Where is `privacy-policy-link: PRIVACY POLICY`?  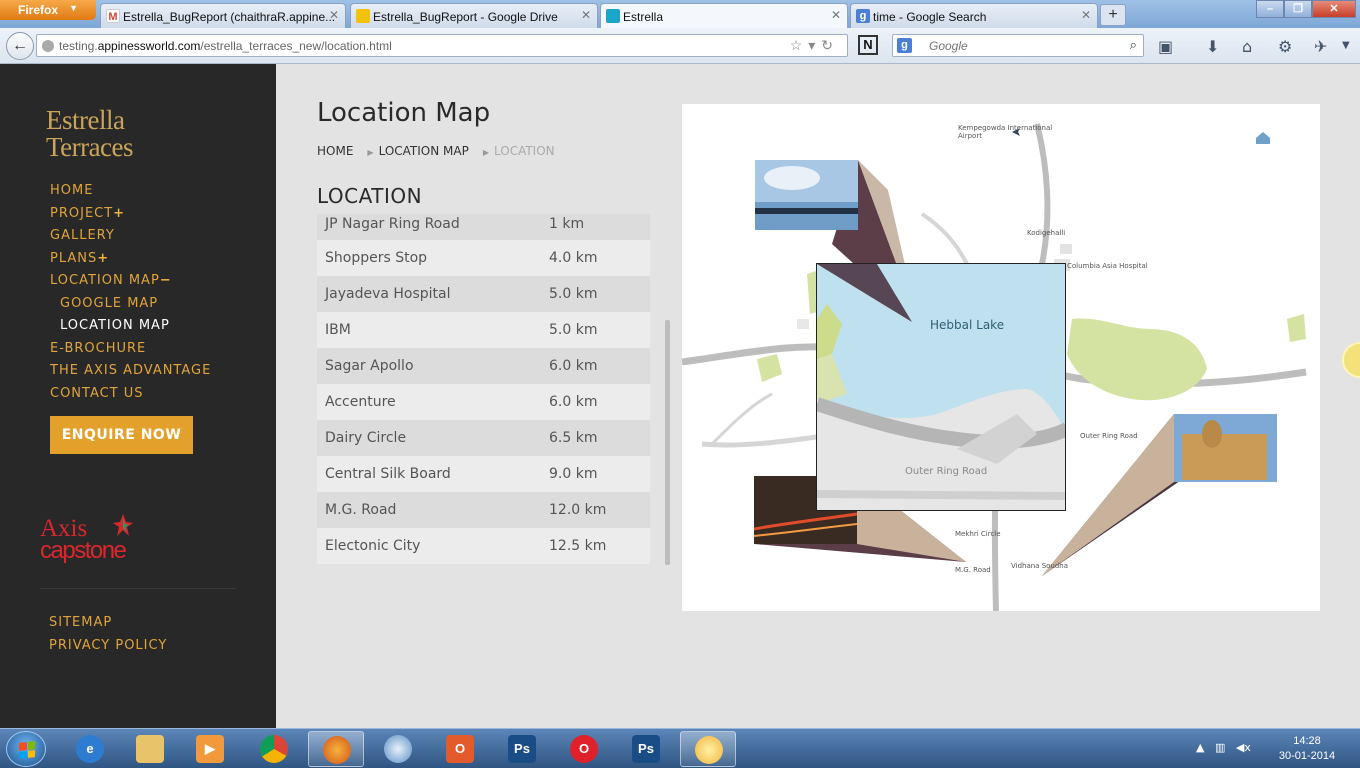 privacy-policy-link: PRIVACY POLICY is located at coordinates (108, 649).